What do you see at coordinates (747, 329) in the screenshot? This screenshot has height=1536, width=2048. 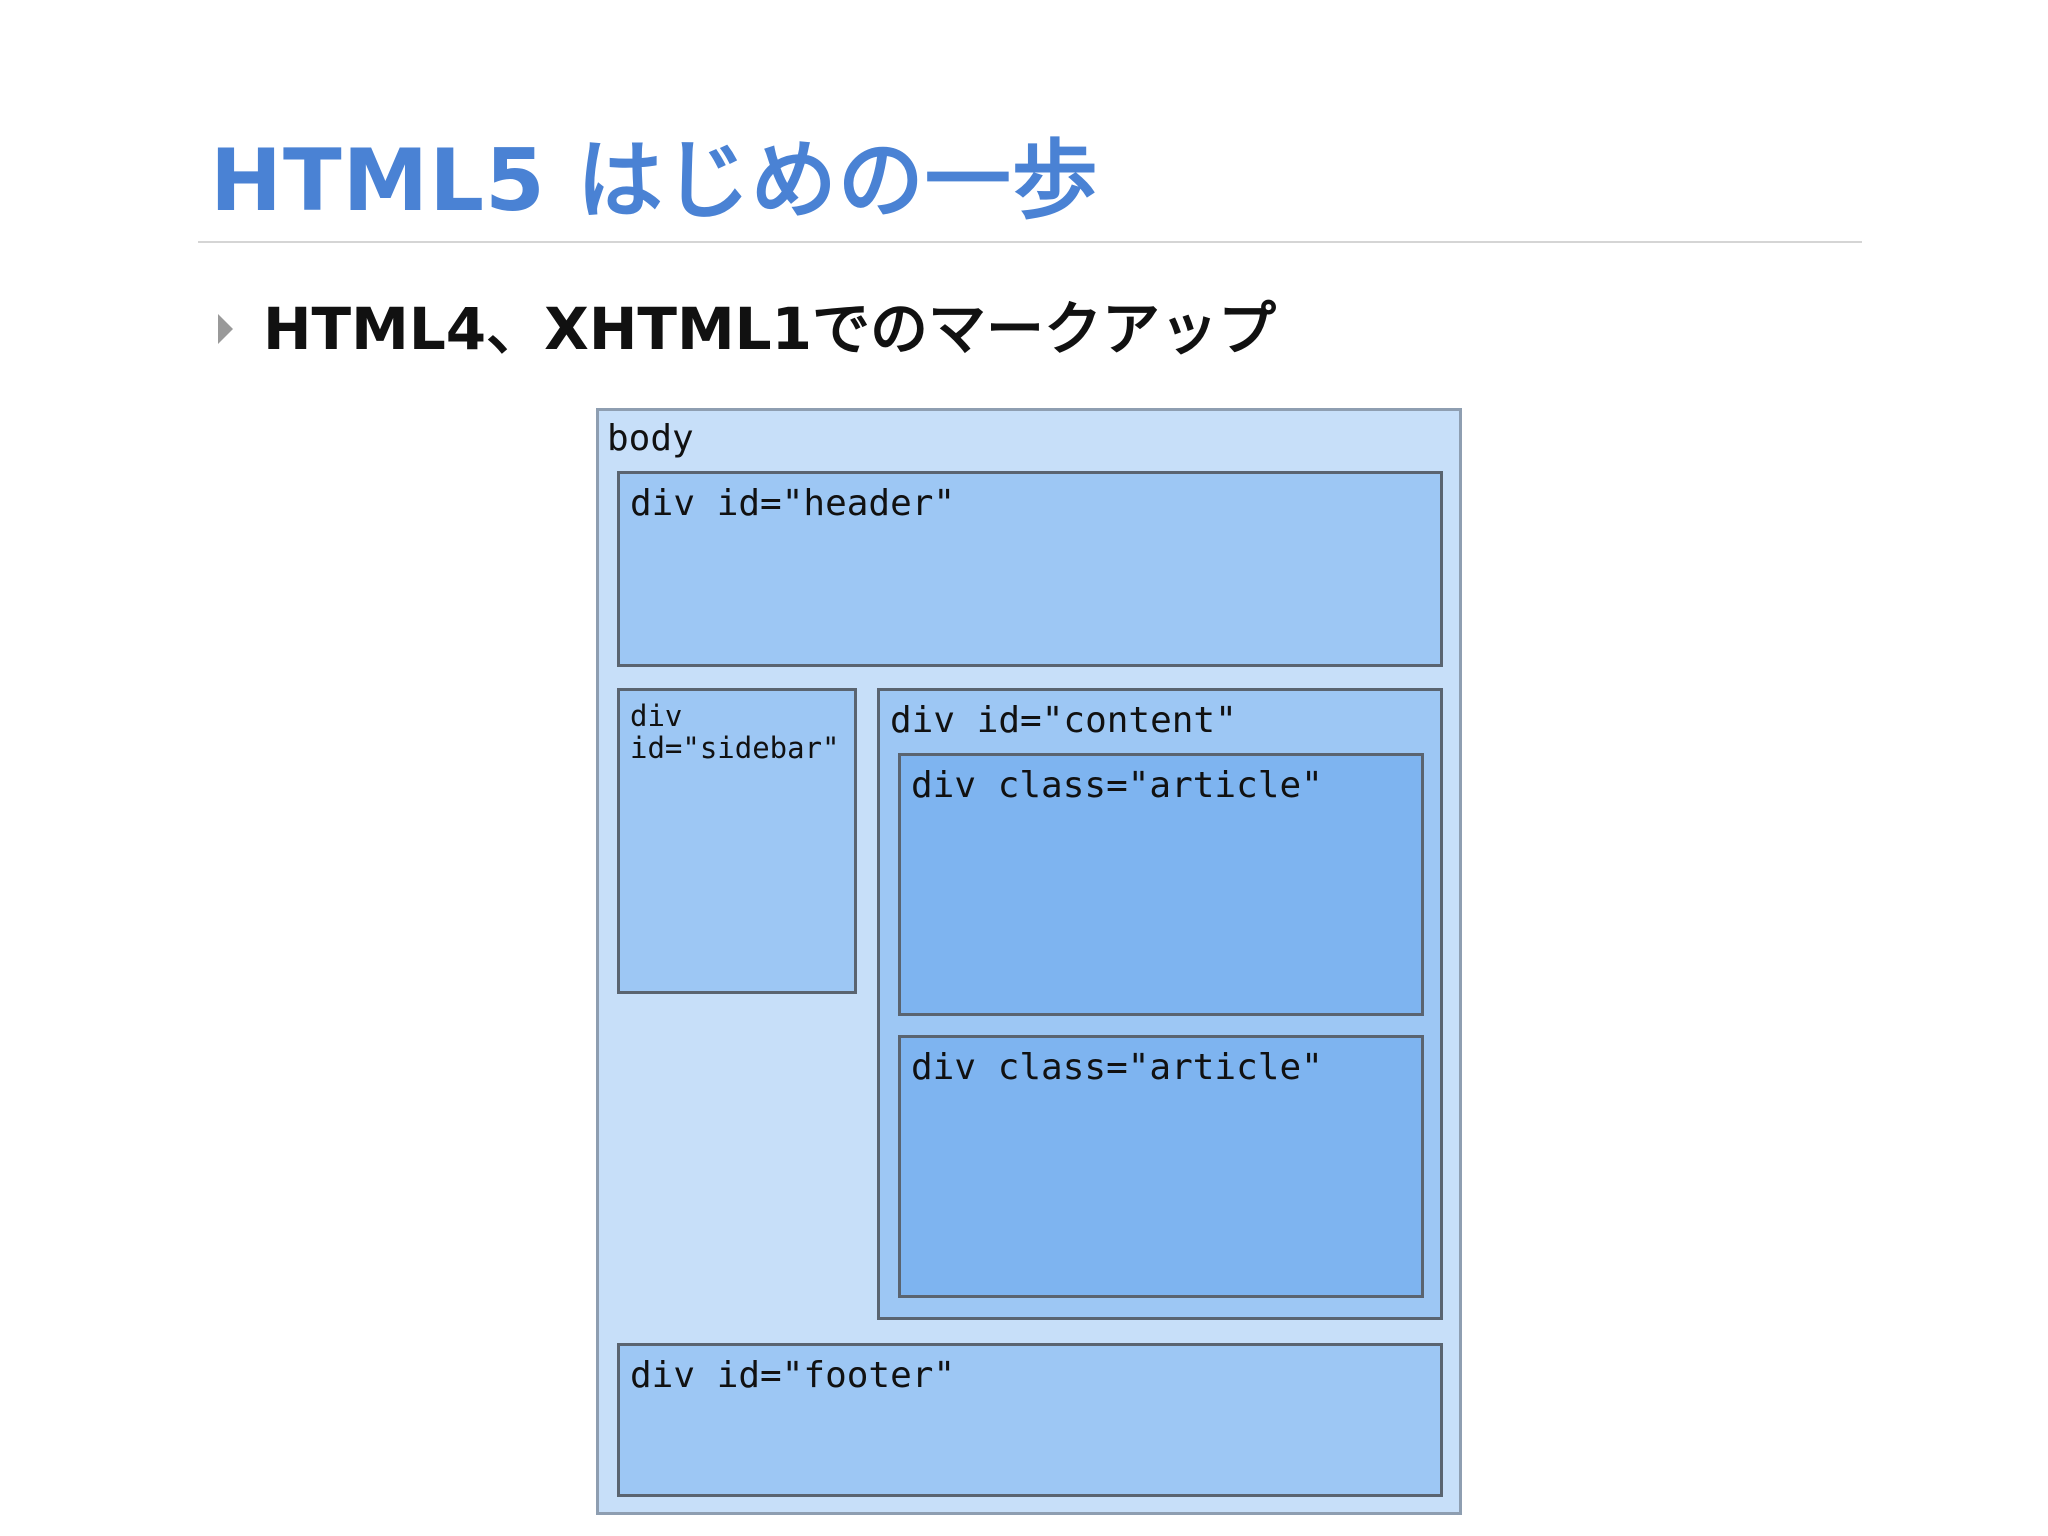 I see `bullet-item: HTML4、XHTML1でのマークアップ` at bounding box center [747, 329].